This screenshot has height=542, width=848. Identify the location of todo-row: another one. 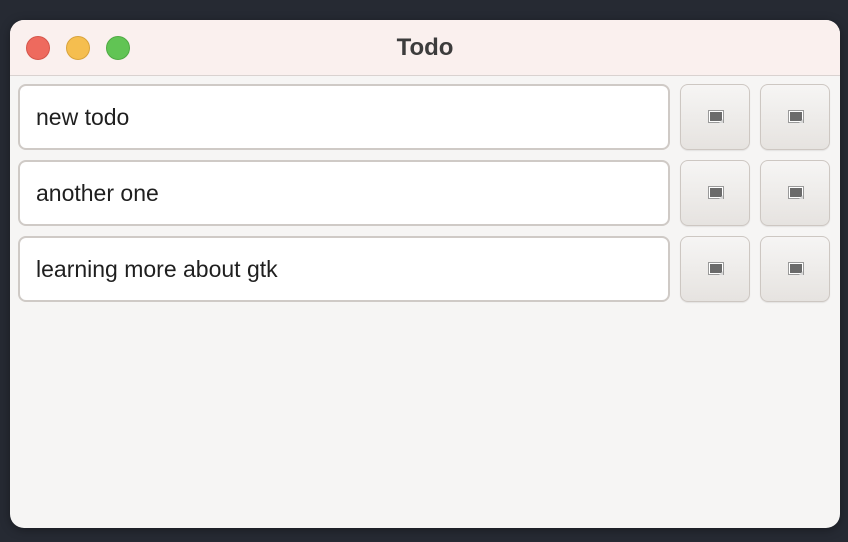
(425, 189).